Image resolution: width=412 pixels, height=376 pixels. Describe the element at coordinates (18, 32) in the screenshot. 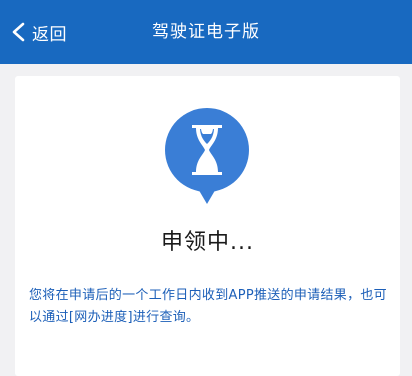

I see `chevron-left-icon` at that location.